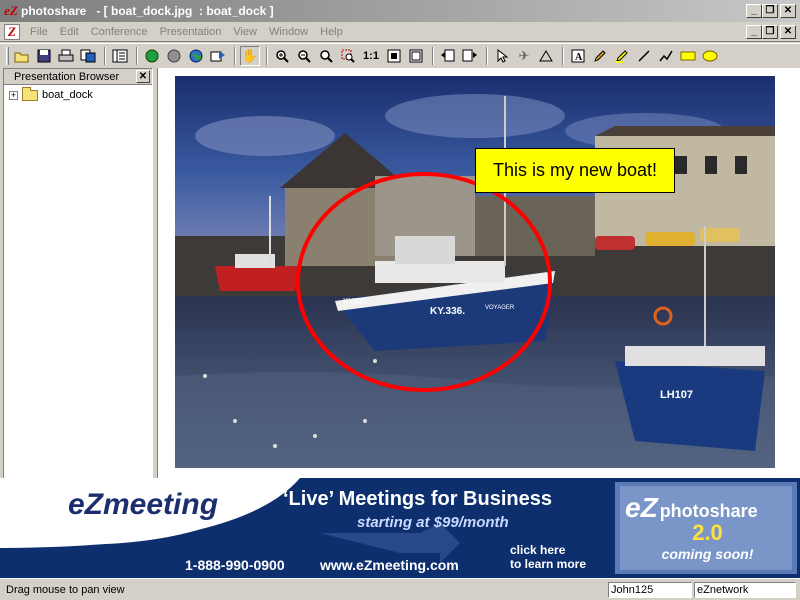  Describe the element at coordinates (500, 308) in the screenshot. I see `svg-text: VOYAGER` at that location.